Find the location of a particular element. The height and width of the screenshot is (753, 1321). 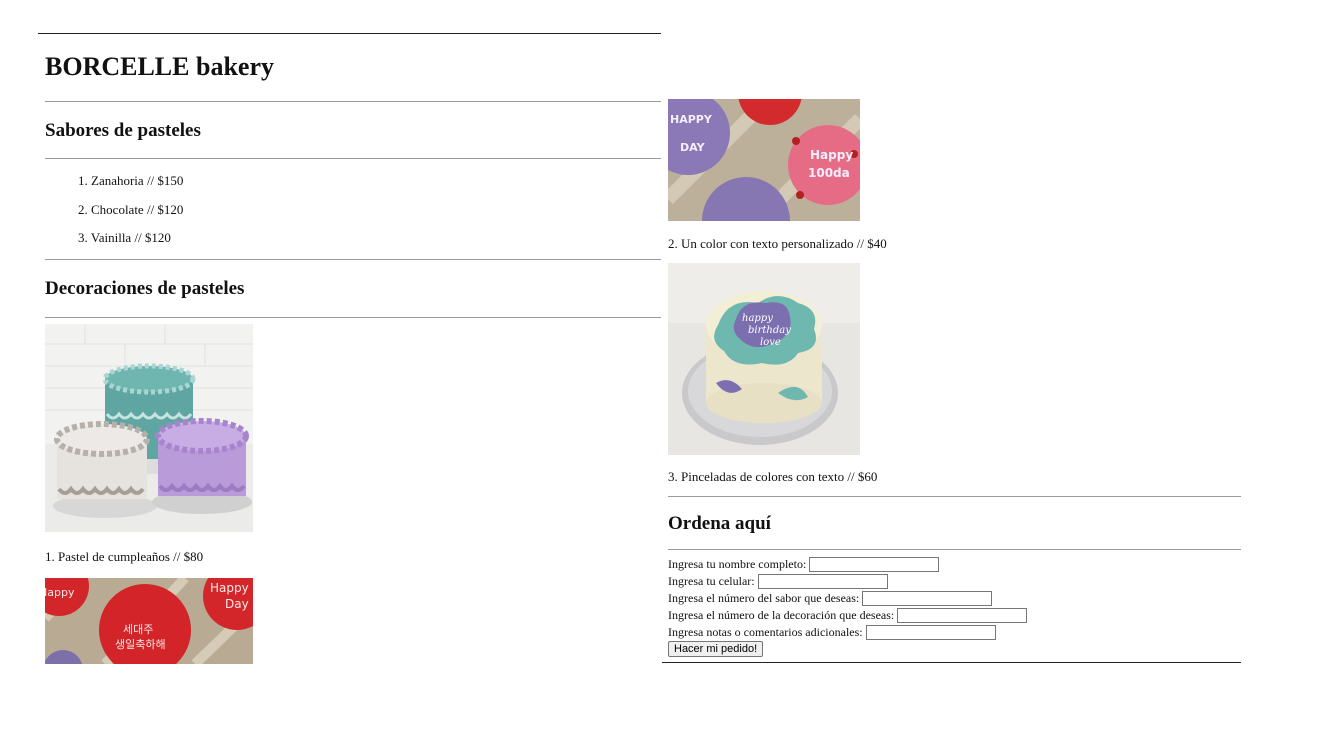

decoration-image-birthday-cakes is located at coordinates (149, 428).